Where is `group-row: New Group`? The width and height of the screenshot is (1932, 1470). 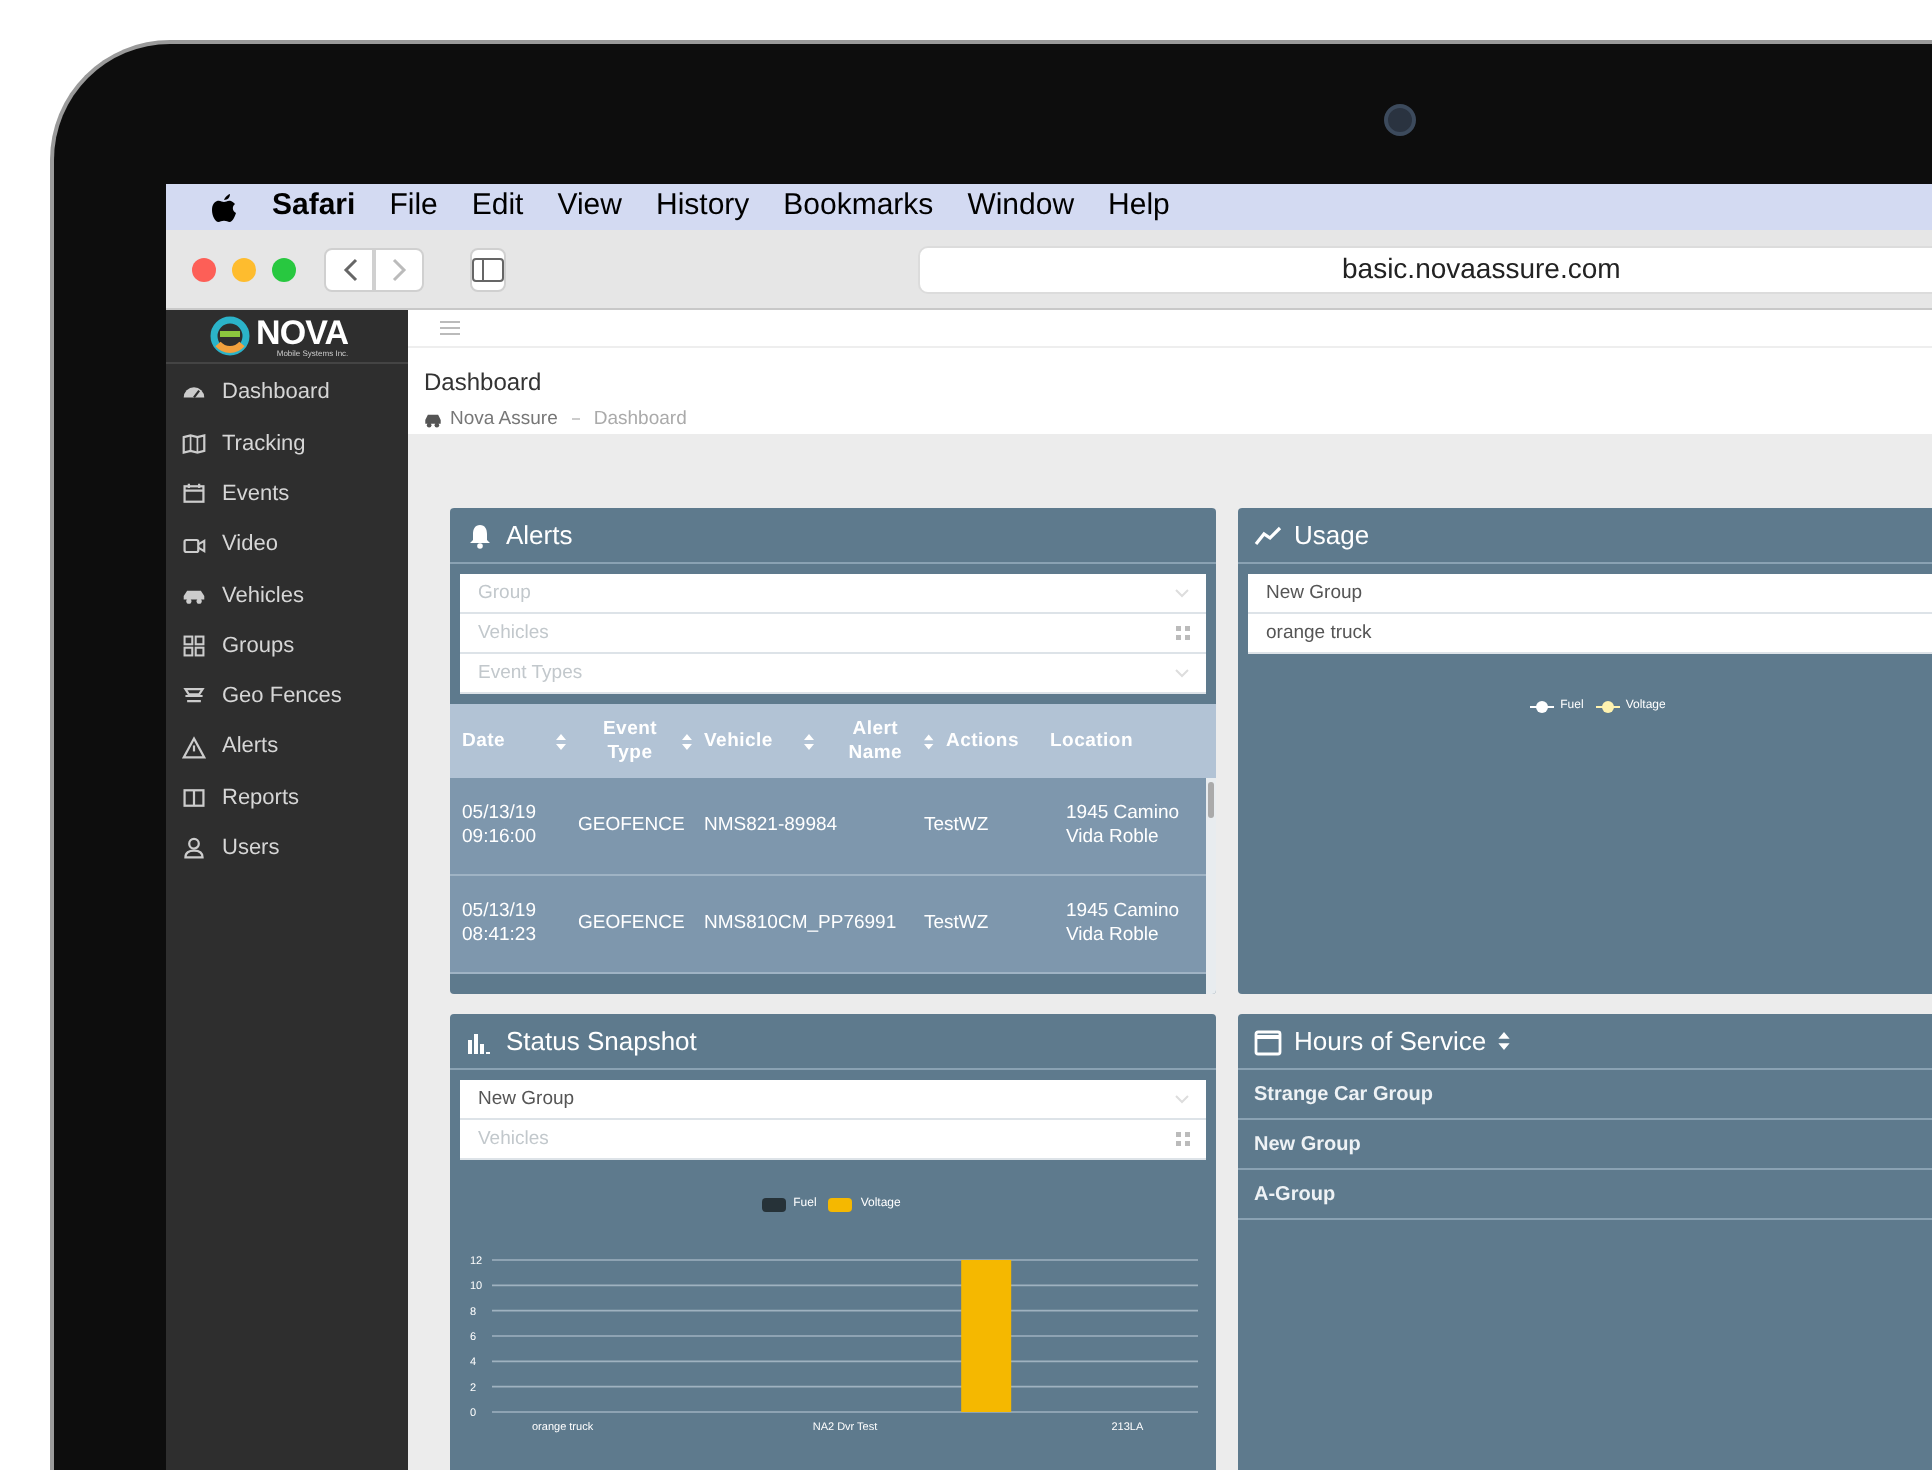 group-row: New Group is located at coordinates (1585, 1145).